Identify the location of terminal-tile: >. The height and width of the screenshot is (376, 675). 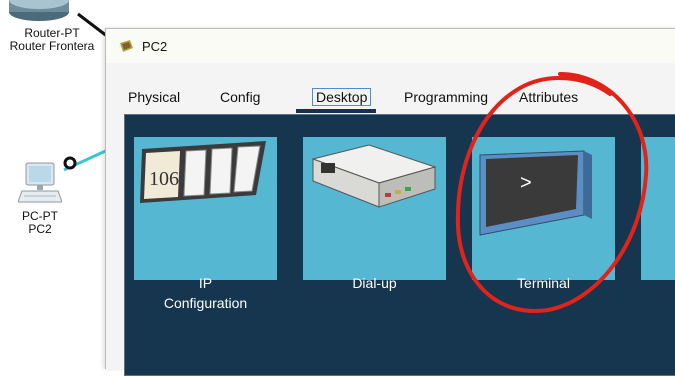
(543, 208).